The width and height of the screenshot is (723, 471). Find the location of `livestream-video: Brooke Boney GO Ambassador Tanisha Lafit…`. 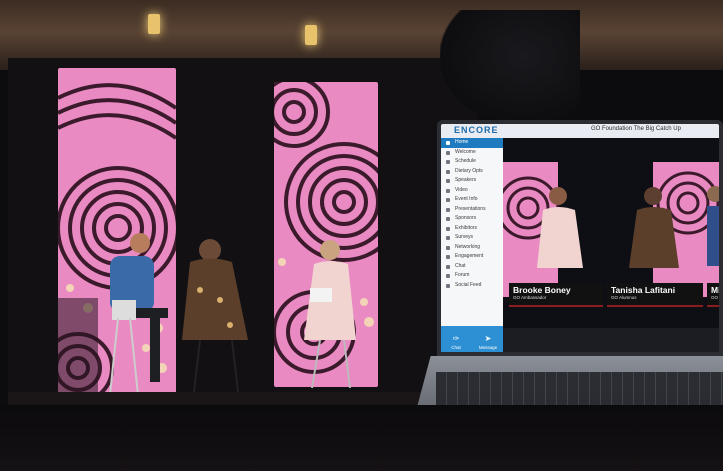

livestream-video: Brooke Boney GO Ambassador Tanisha Lafit… is located at coordinates (611, 233).